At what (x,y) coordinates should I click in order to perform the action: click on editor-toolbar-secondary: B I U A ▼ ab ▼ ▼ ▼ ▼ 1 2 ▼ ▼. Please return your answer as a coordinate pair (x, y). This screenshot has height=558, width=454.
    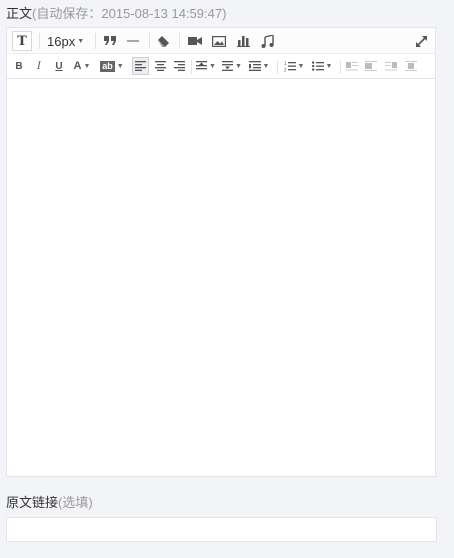
    Looking at the image, I should click on (221, 66).